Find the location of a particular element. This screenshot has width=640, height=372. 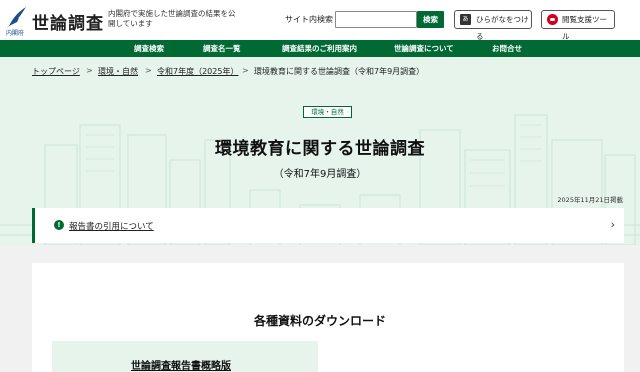

downloads-heading: 各種資料のダウンロード is located at coordinates (319, 321).